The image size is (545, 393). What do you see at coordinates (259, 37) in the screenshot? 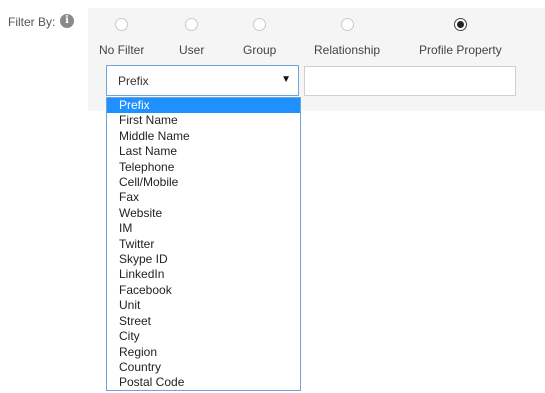
I see `radio-group: Group` at bounding box center [259, 37].